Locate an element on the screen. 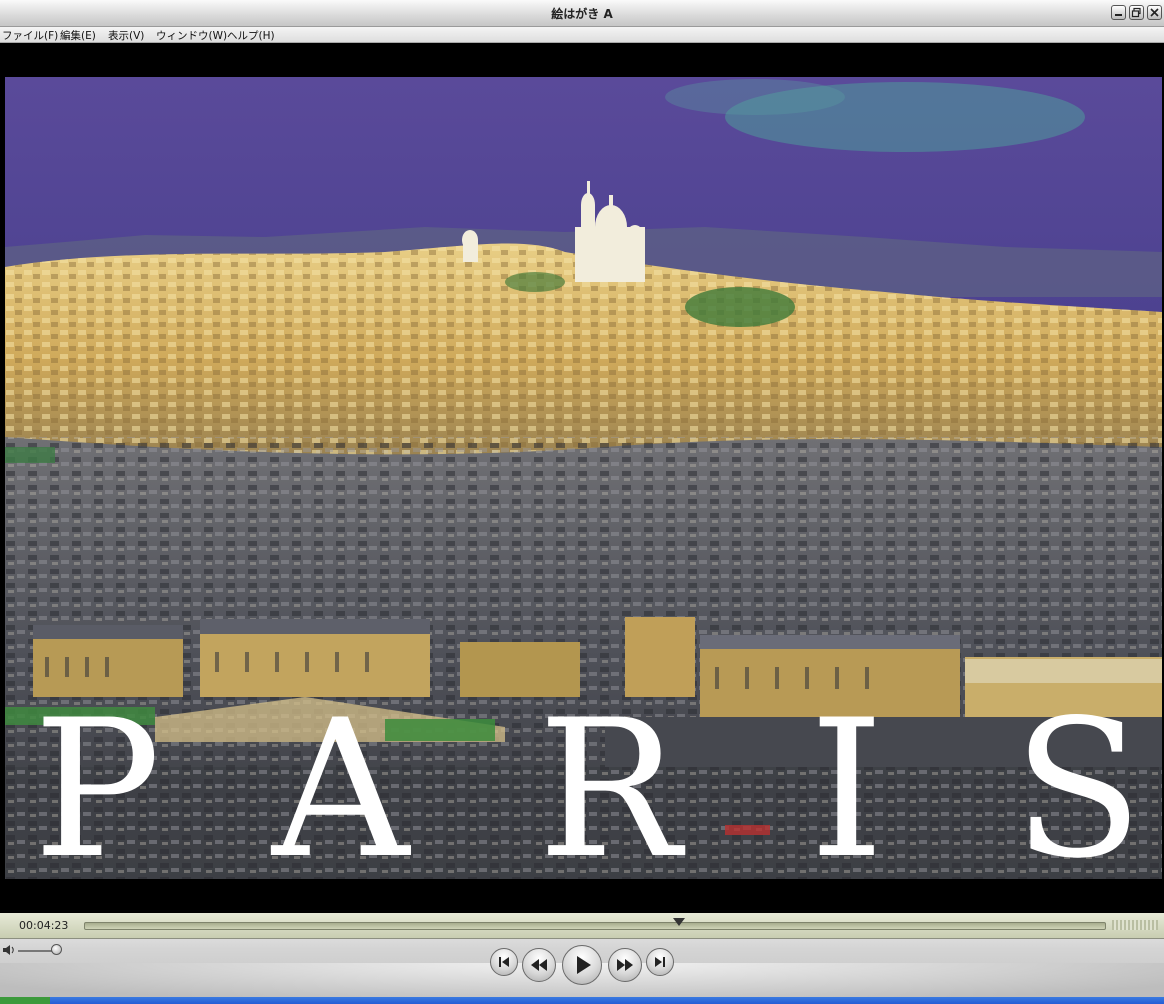 This screenshot has height=1004, width=1164. restore-icon is located at coordinates (1136, 12).